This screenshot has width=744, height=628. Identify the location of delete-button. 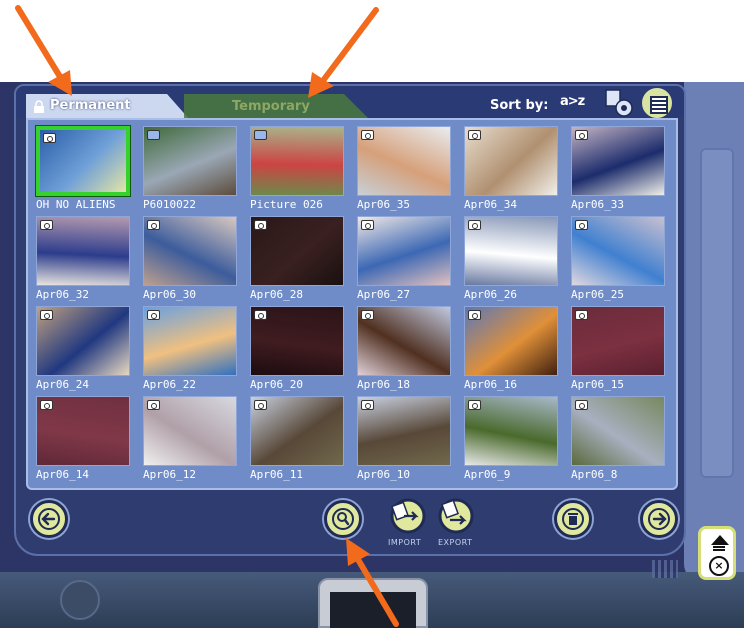
(573, 519).